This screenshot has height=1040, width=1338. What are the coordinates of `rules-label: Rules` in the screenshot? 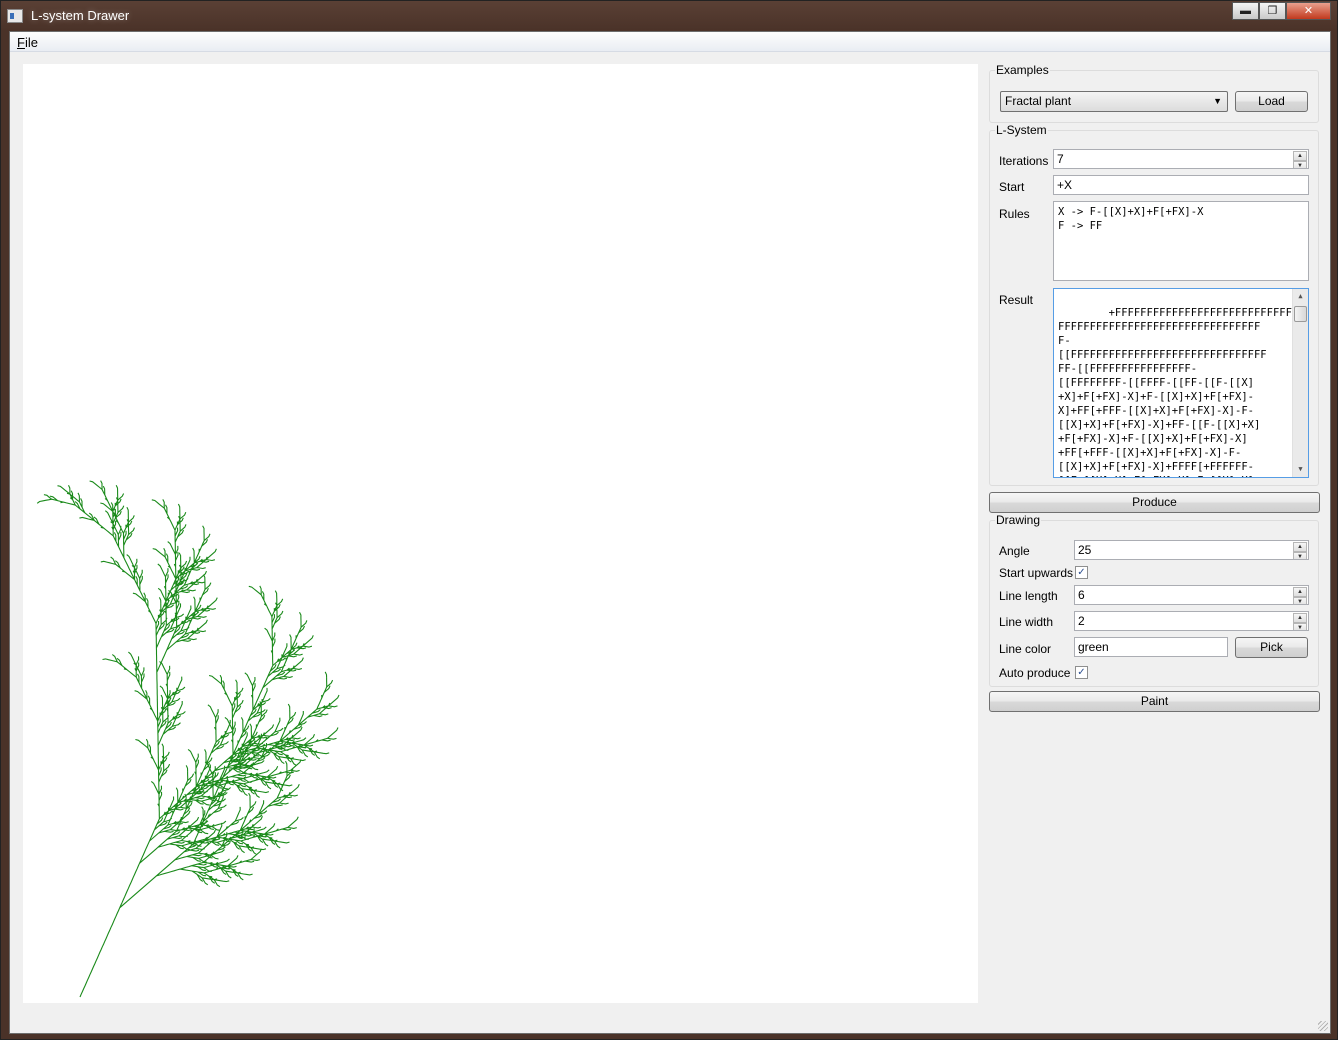 It's located at (1014, 214).